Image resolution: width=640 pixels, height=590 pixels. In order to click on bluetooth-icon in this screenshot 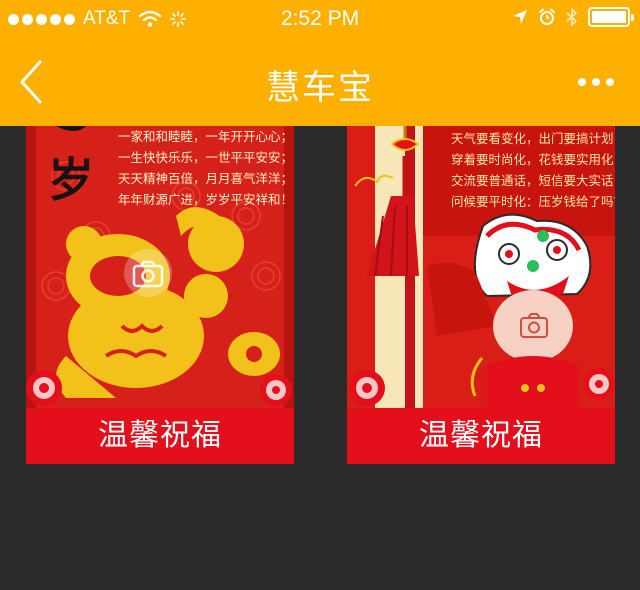, I will do `click(572, 17)`.